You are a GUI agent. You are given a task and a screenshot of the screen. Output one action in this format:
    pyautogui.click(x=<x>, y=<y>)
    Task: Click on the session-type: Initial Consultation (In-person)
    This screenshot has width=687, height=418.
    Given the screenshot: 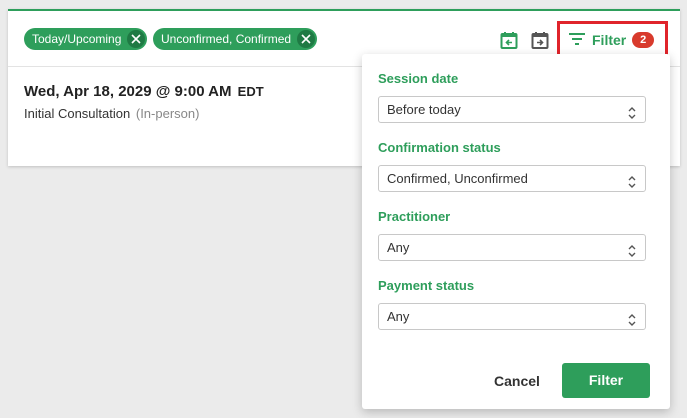 What is the action you would take?
    pyautogui.click(x=111, y=113)
    